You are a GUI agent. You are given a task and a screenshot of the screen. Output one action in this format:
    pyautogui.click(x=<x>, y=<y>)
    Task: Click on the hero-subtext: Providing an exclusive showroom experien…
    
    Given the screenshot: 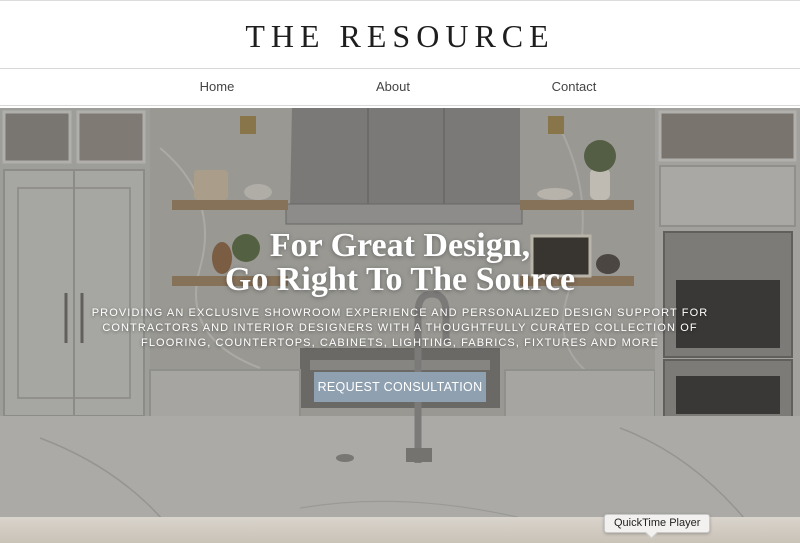 What is the action you would take?
    pyautogui.click(x=400, y=328)
    